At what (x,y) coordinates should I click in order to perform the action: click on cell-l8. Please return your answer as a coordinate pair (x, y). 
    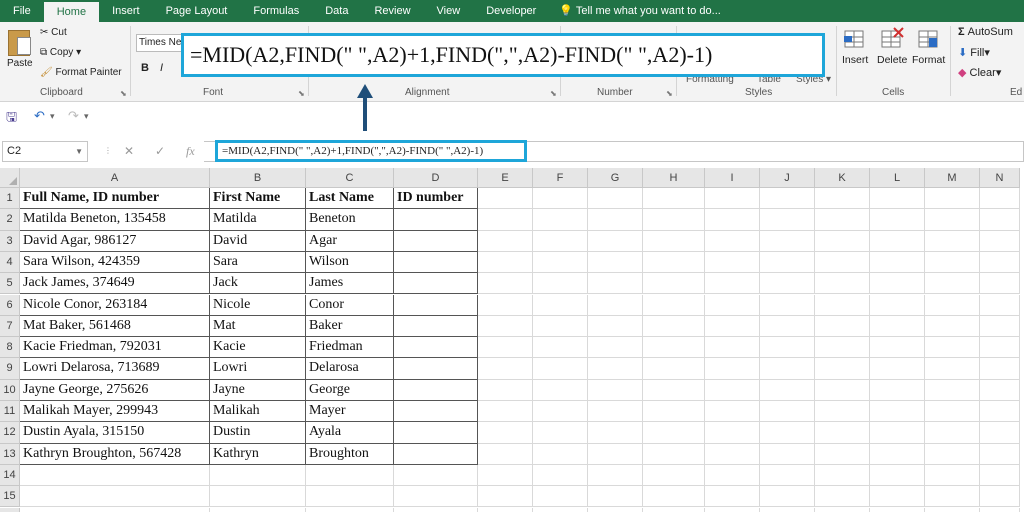
    Looking at the image, I should click on (897, 348).